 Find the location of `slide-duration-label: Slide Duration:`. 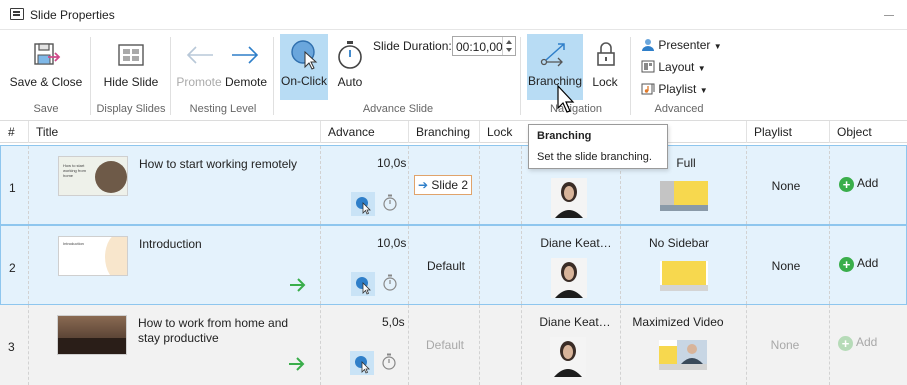

slide-duration-label: Slide Duration: is located at coordinates (412, 46).